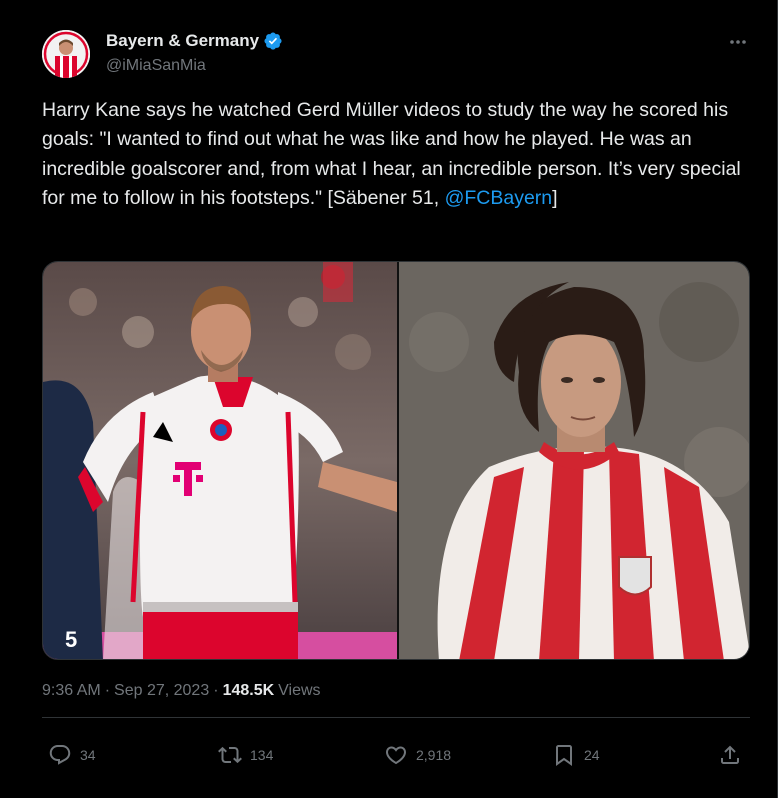 Image resolution: width=778 pixels, height=798 pixels. What do you see at coordinates (555, 197) in the screenshot?
I see `tweet-text-end: ]` at bounding box center [555, 197].